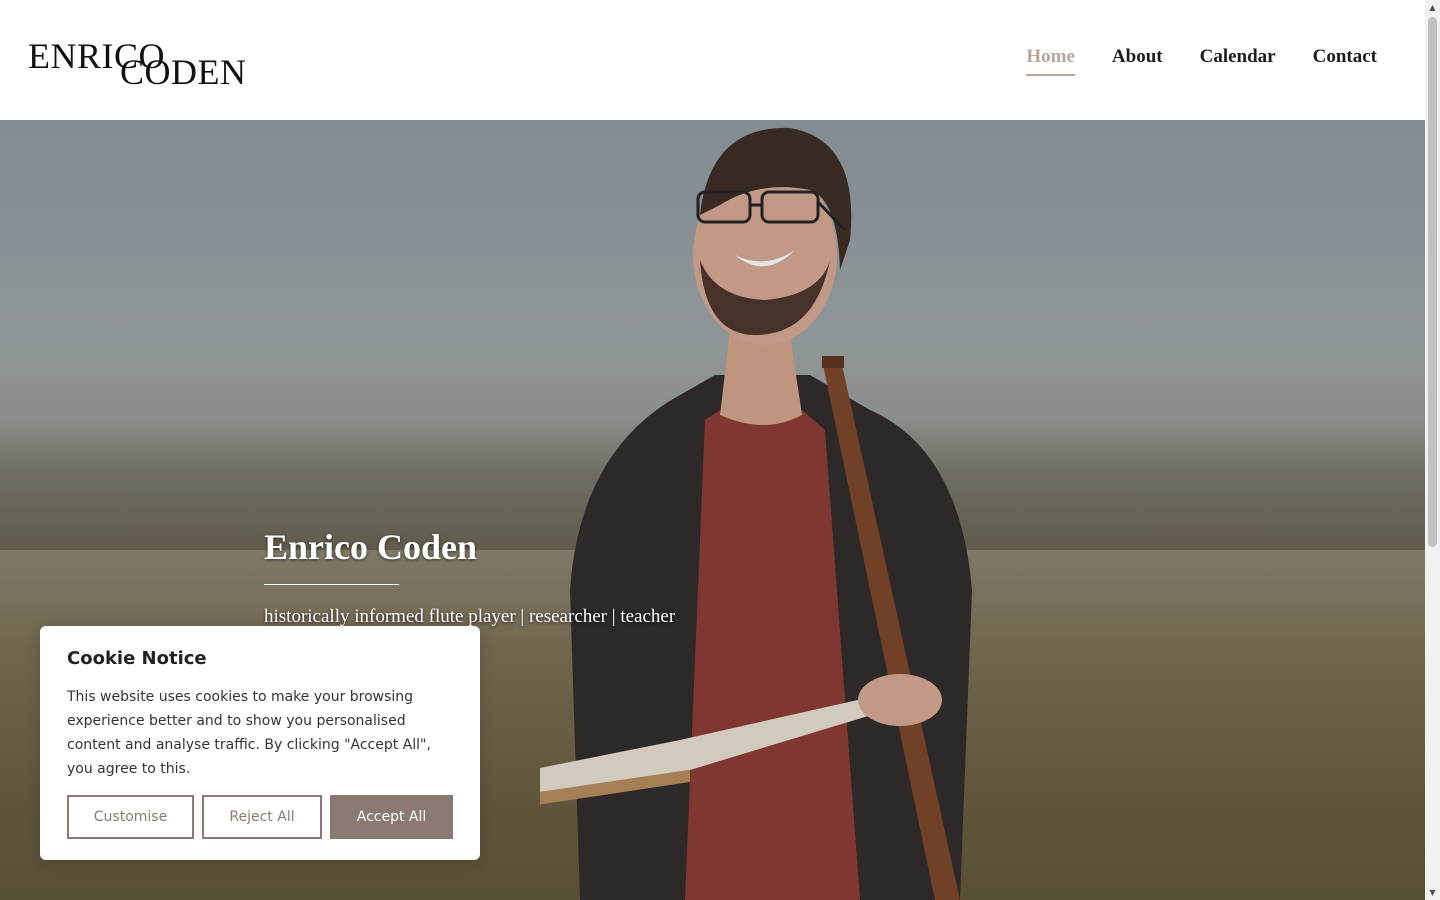  What do you see at coordinates (331, 584) in the screenshot?
I see `hero-divider` at bounding box center [331, 584].